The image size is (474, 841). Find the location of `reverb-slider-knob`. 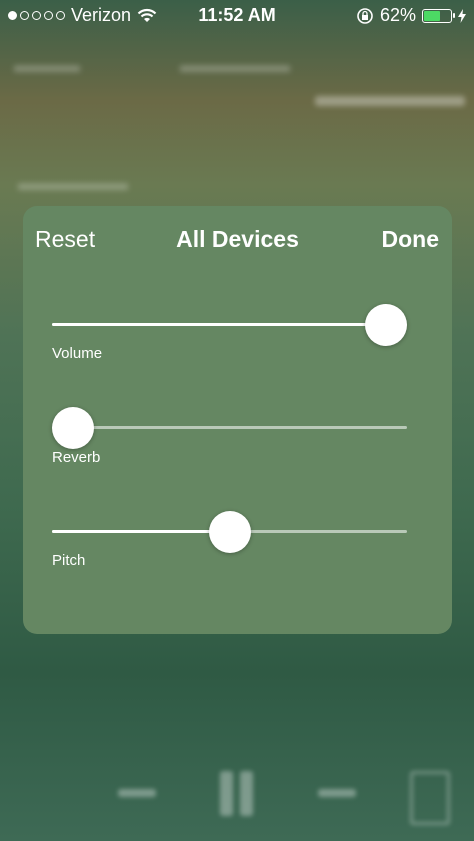

reverb-slider-knob is located at coordinates (73, 428).